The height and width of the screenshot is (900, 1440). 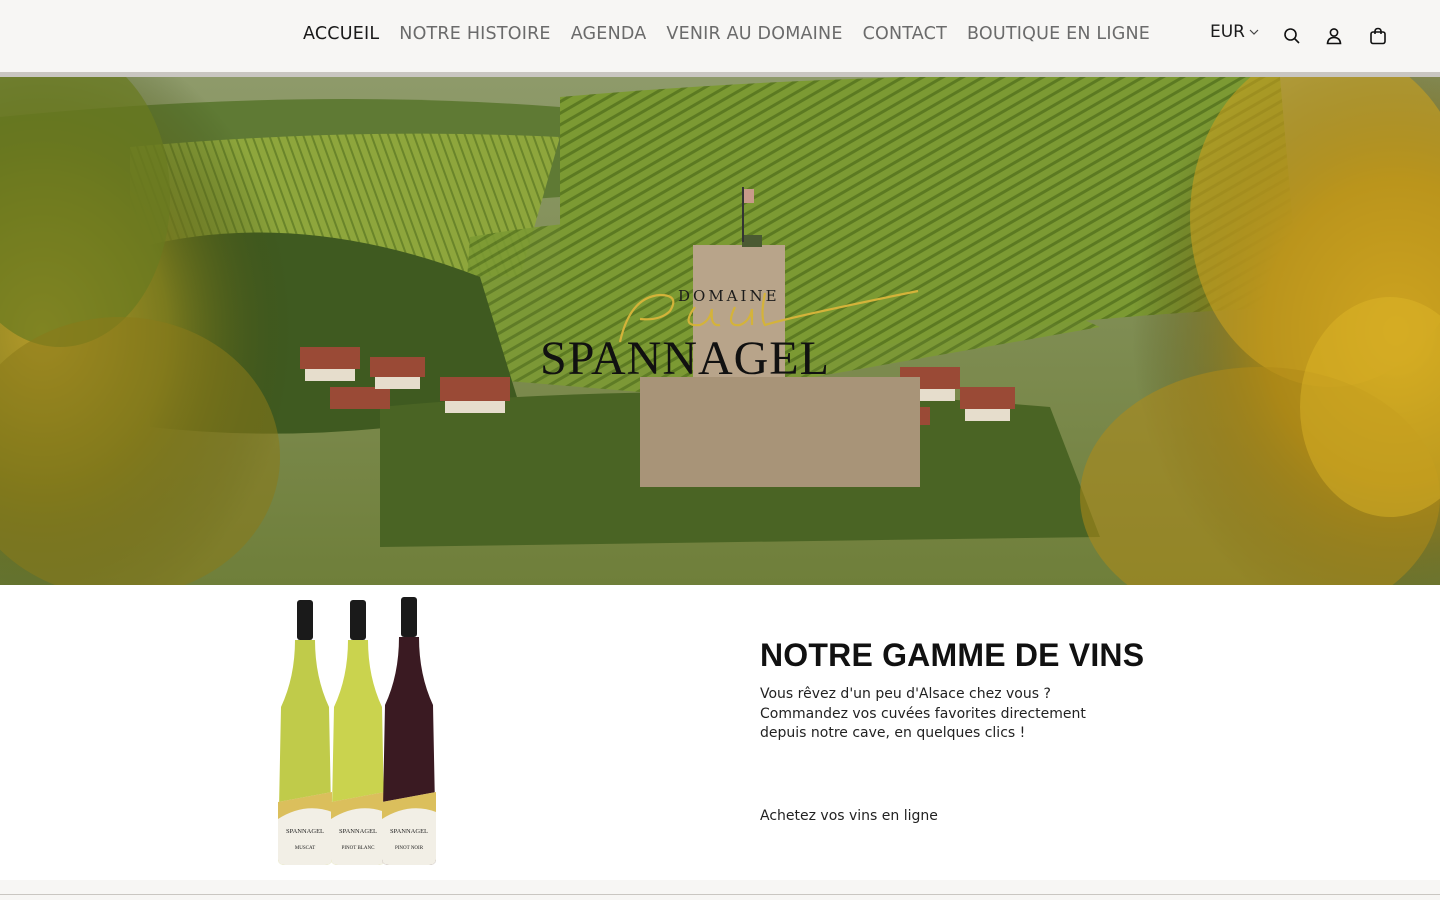 I want to click on bottle-1-brand: SPANNAGEL, so click(x=305, y=831).